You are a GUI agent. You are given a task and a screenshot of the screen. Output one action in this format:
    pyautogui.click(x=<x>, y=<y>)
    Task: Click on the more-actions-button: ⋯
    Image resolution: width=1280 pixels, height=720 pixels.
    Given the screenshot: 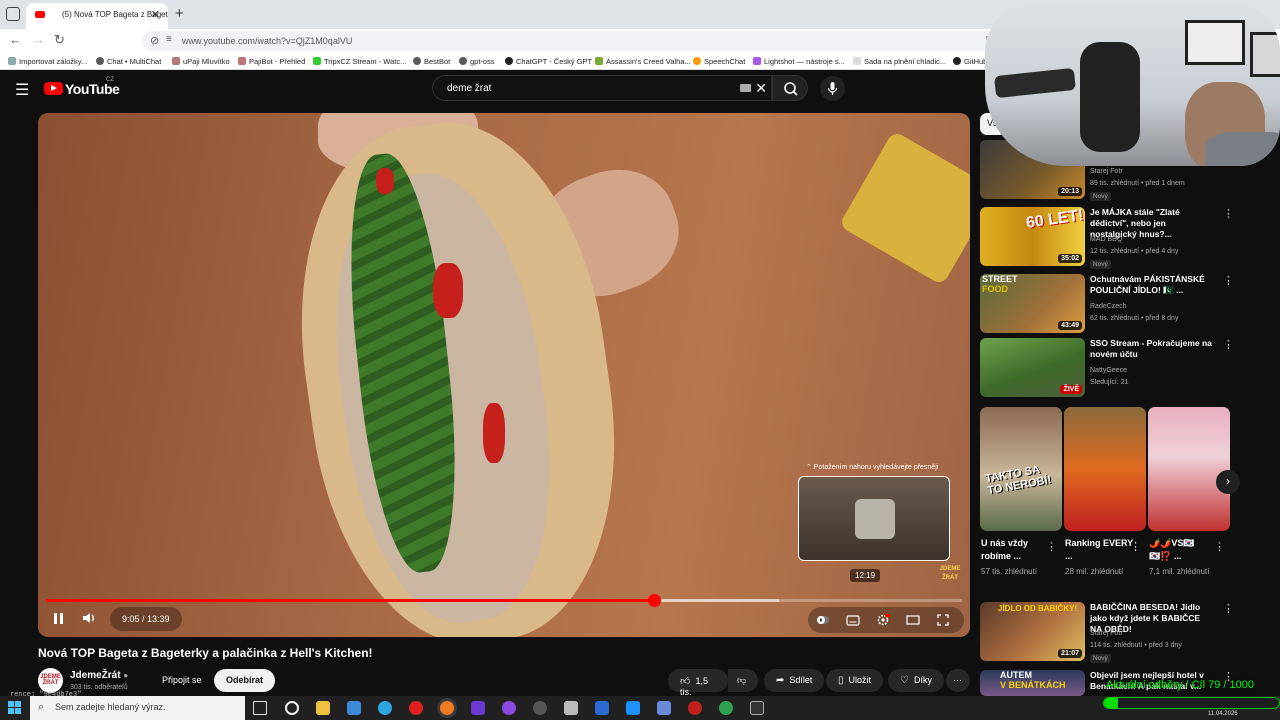 What is the action you would take?
    pyautogui.click(x=958, y=680)
    